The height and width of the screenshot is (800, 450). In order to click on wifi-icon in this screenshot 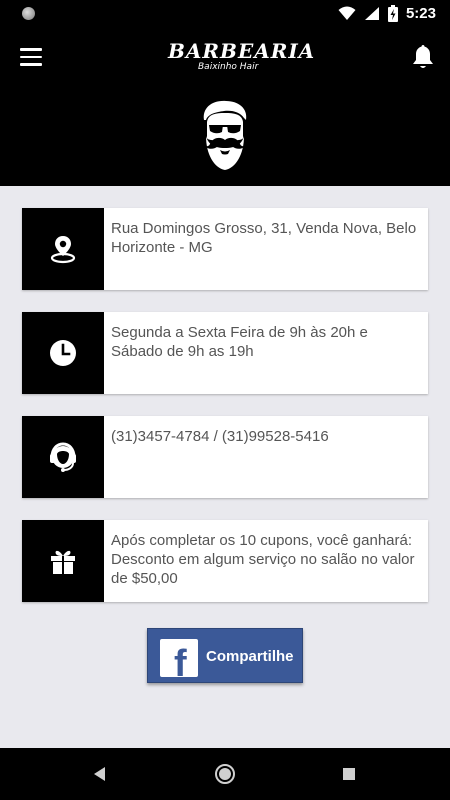, I will do `click(347, 13)`.